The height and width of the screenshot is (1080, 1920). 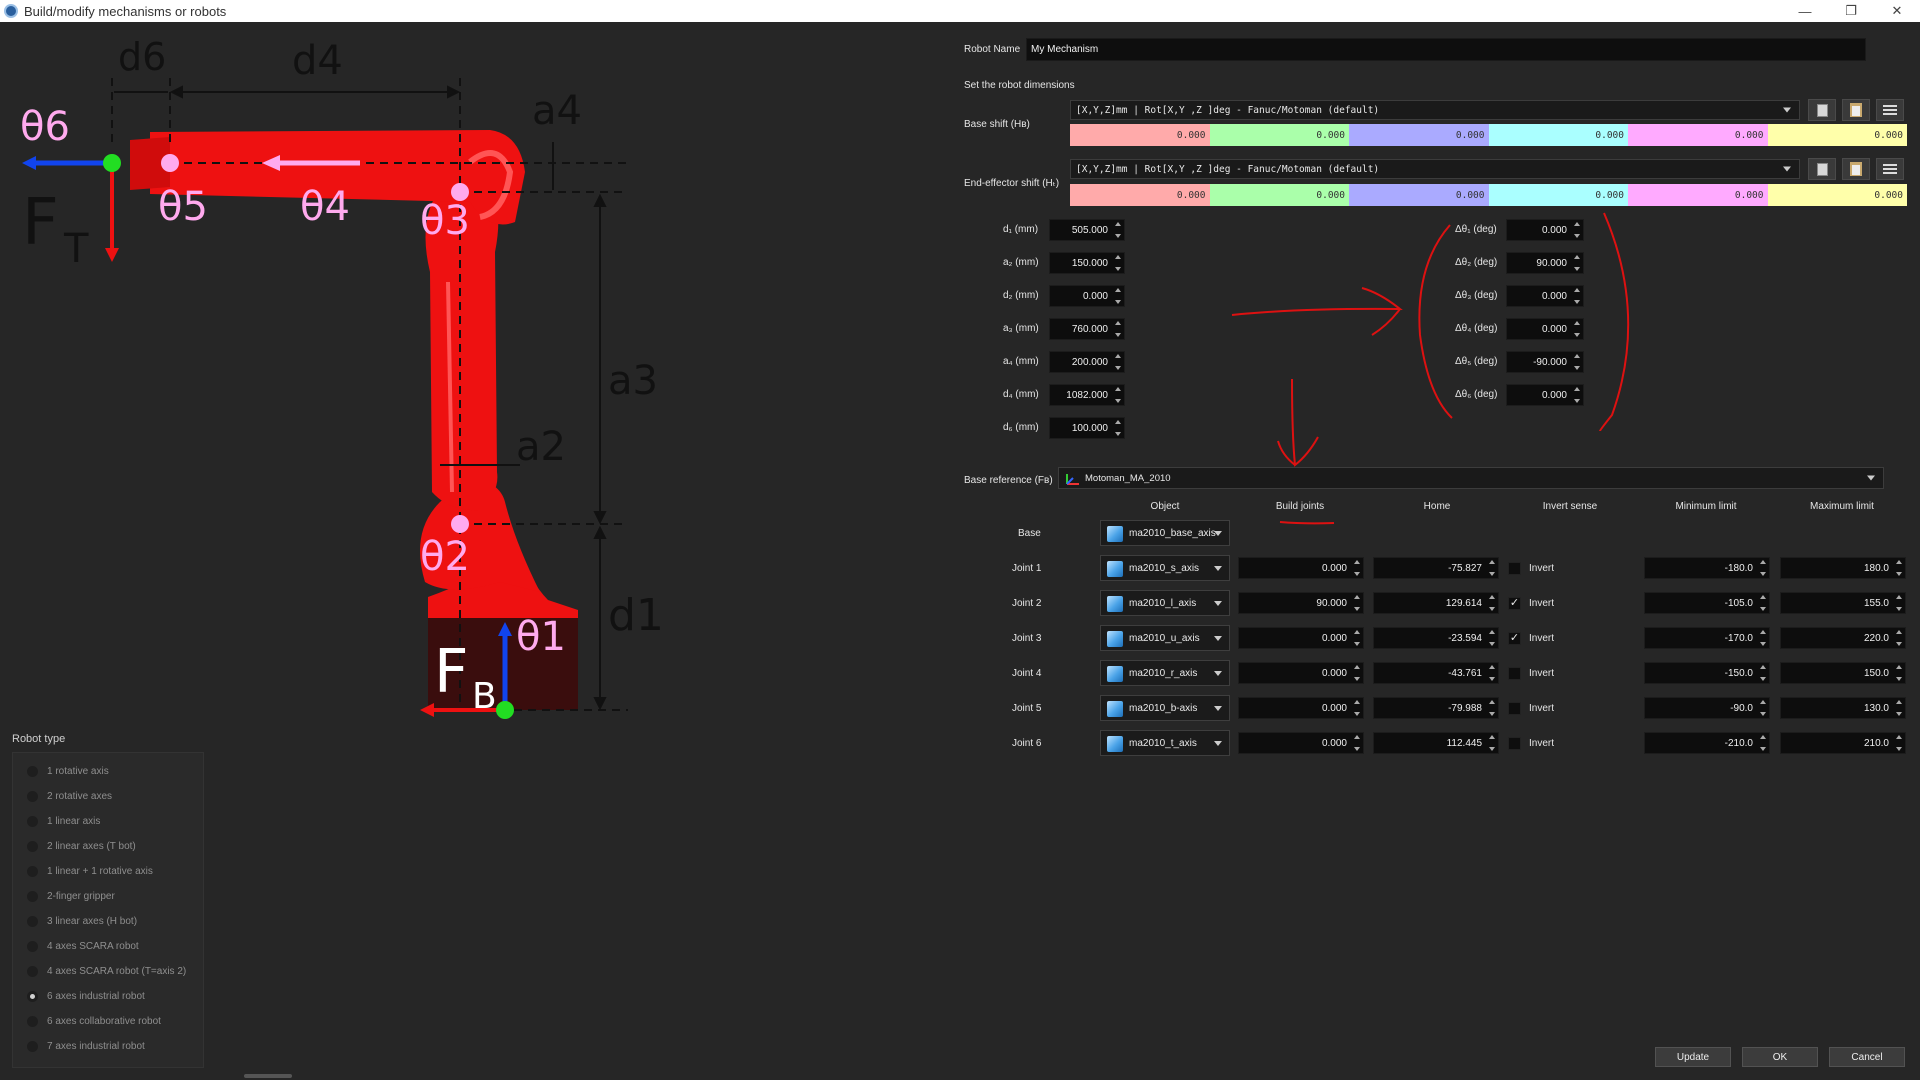 I want to click on dimension-spinbox: 150.000, so click(x=1087, y=263).